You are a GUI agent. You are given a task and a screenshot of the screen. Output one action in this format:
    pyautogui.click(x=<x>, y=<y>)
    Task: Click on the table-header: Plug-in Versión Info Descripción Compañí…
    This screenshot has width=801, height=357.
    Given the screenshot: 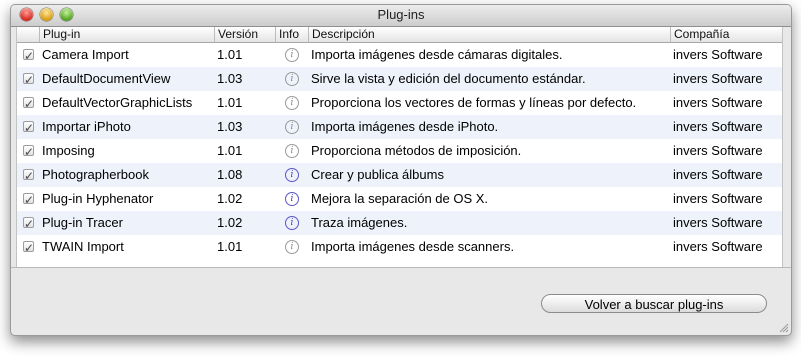 What is the action you would take?
    pyautogui.click(x=399, y=35)
    